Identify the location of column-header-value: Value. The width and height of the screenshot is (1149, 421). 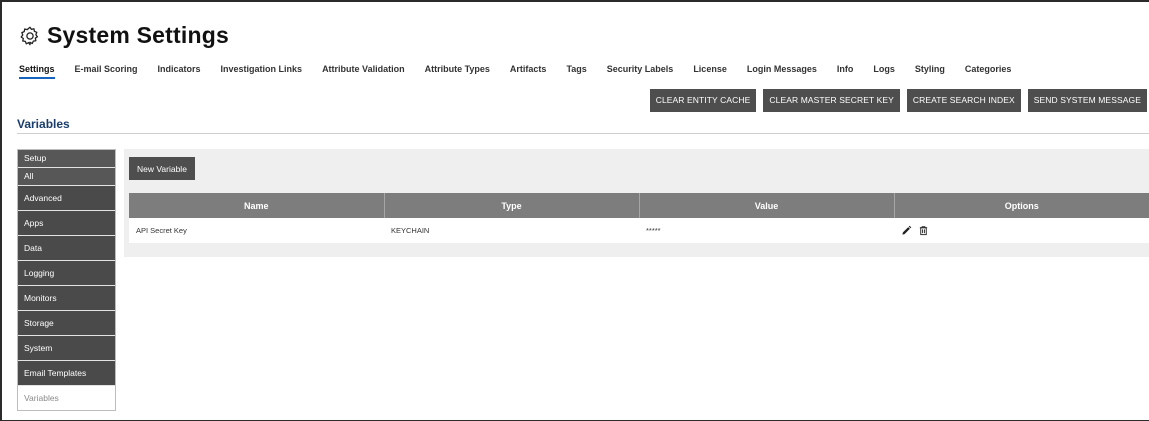
(767, 205).